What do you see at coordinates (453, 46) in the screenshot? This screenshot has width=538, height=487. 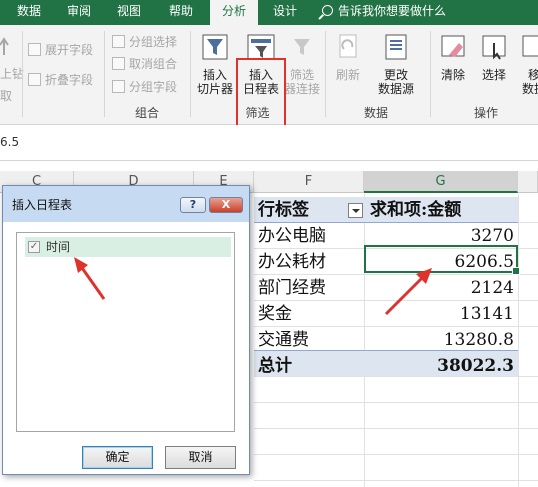 I see `clear-icon` at bounding box center [453, 46].